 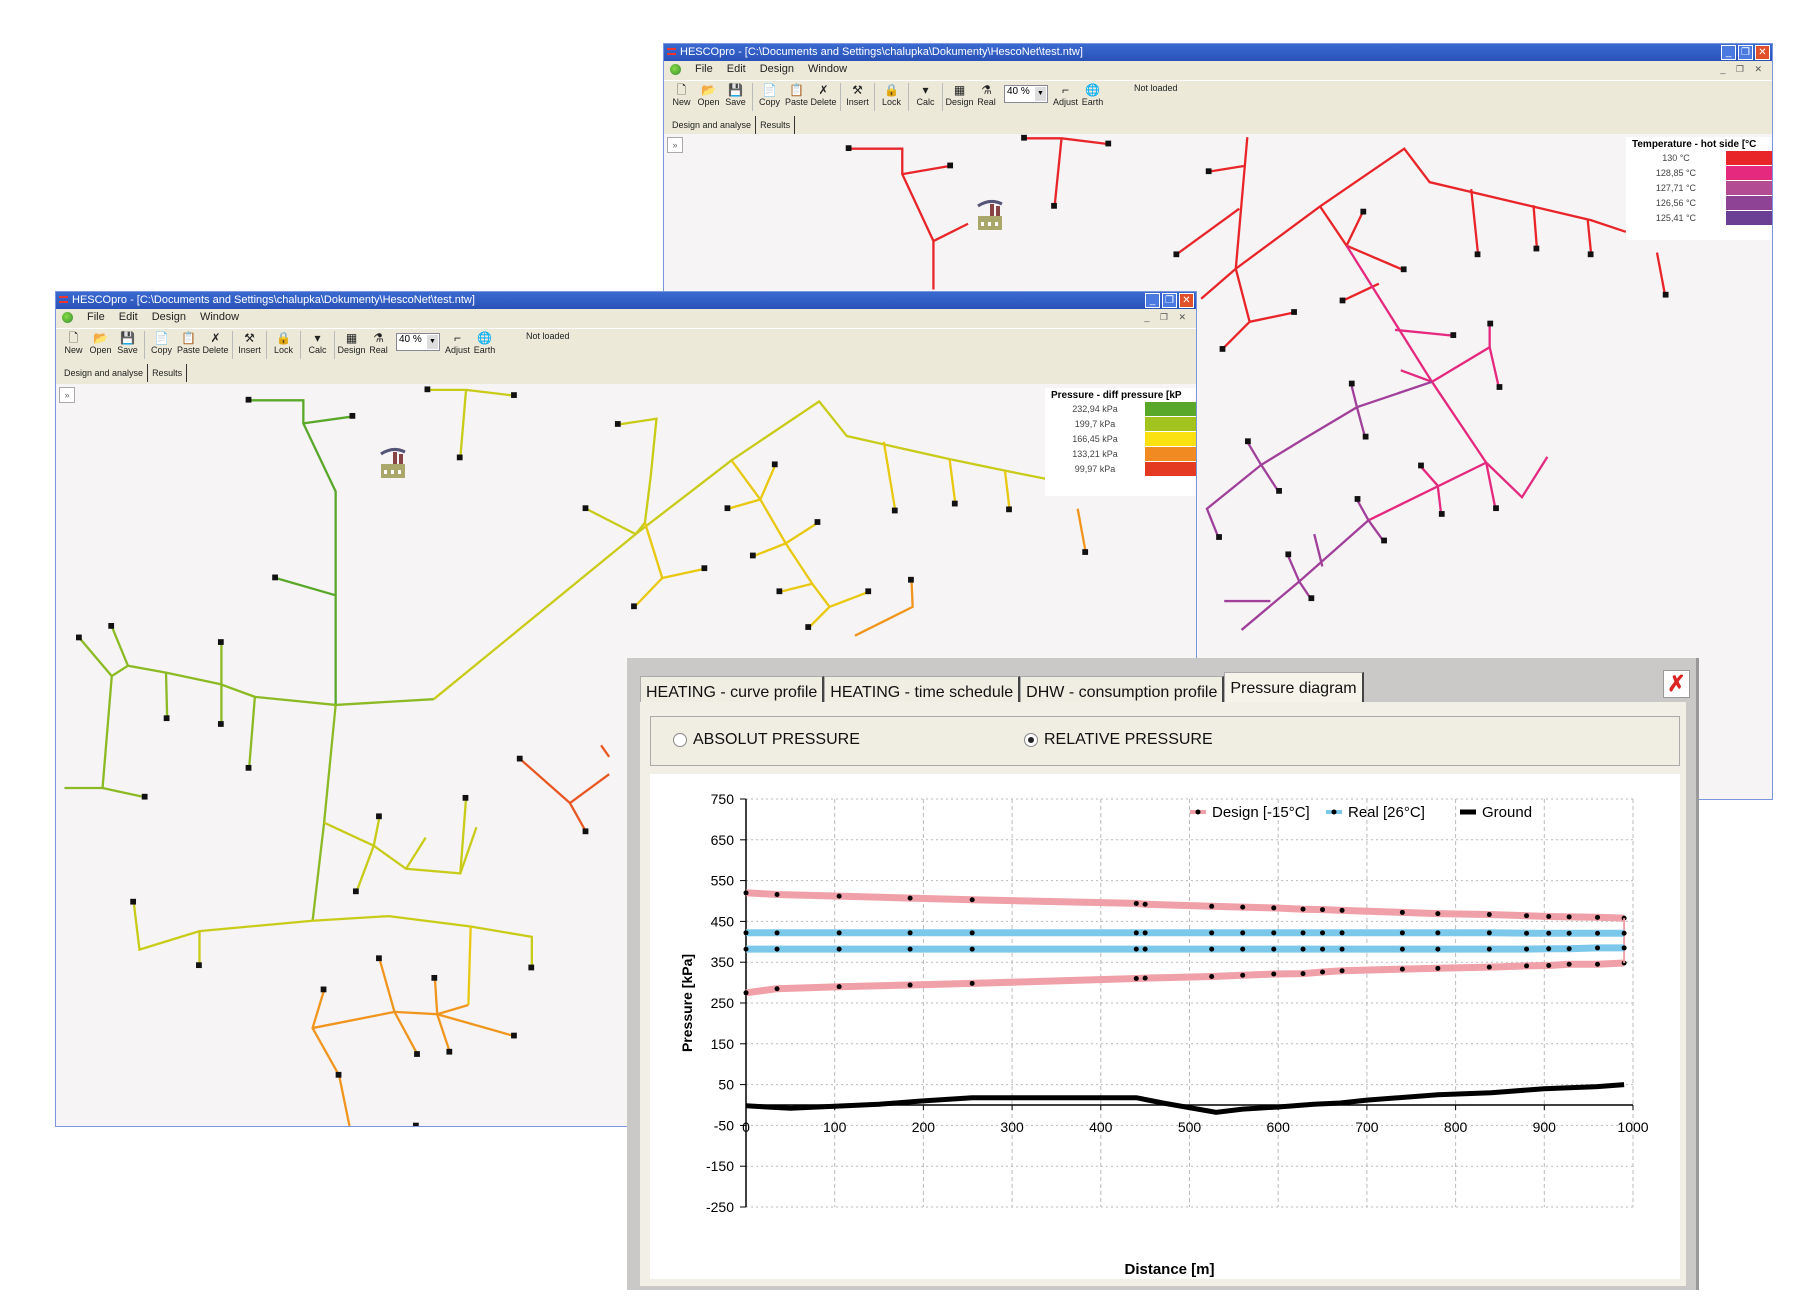 I want to click on x-tick-label: 200, so click(x=924, y=1127).